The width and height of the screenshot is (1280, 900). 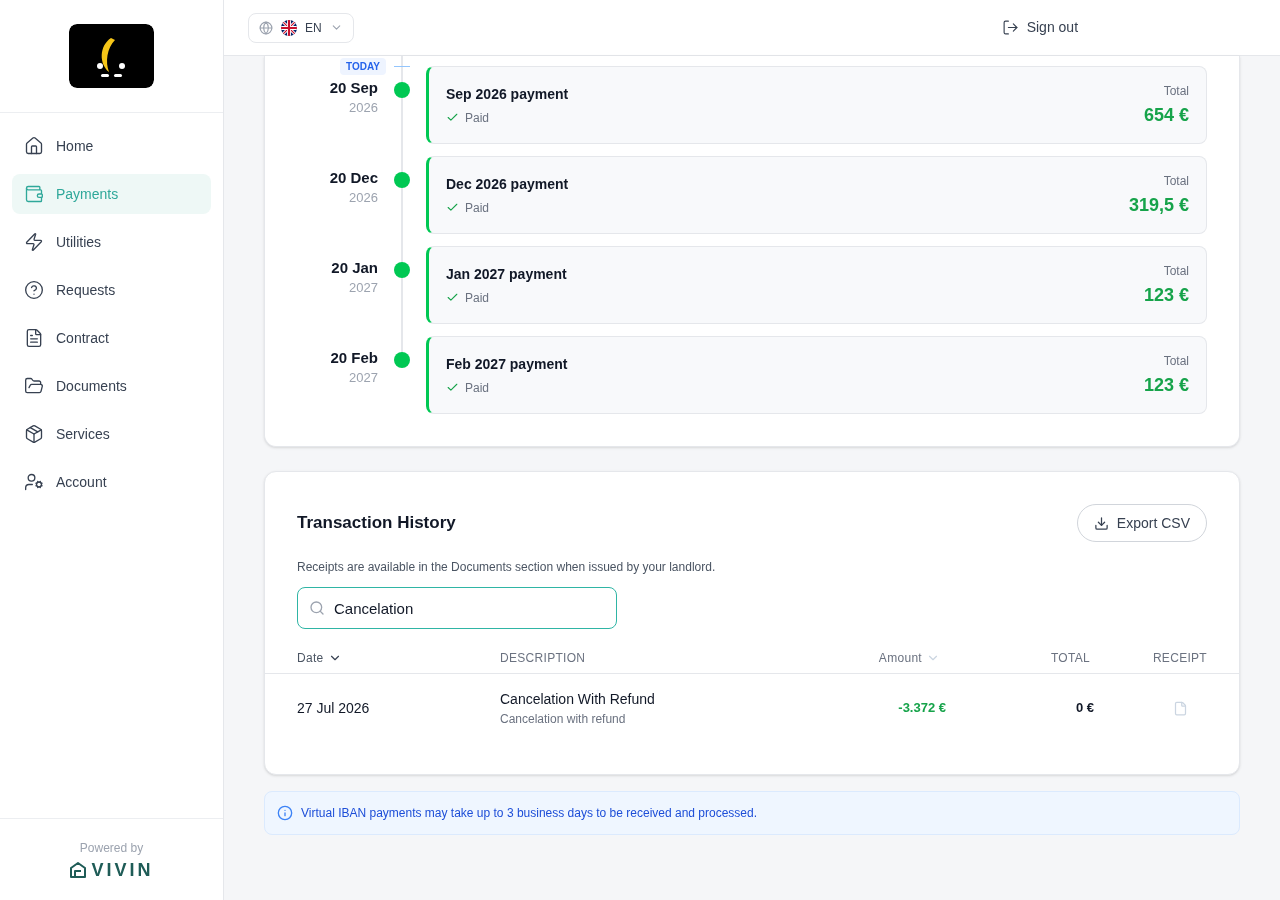 I want to click on timeline-date: 20 Sep, so click(x=353, y=88).